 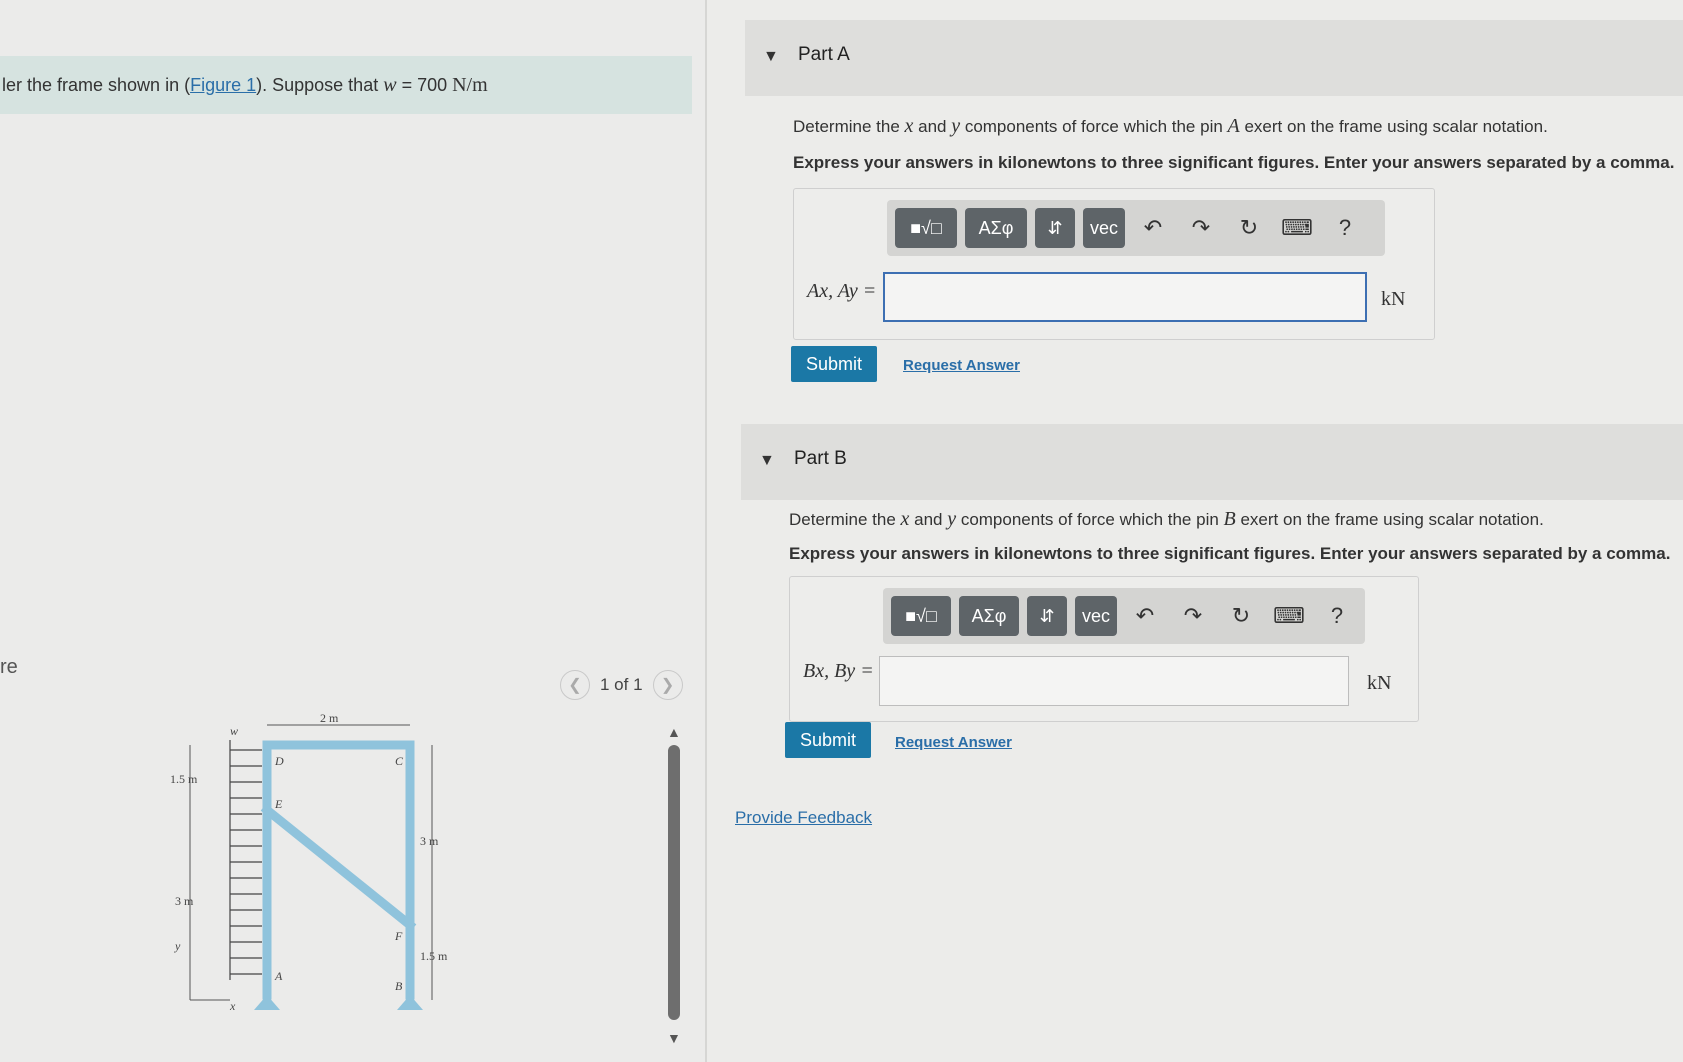 I want to click on part-b-answer-label: Bx, By =, so click(x=838, y=671).